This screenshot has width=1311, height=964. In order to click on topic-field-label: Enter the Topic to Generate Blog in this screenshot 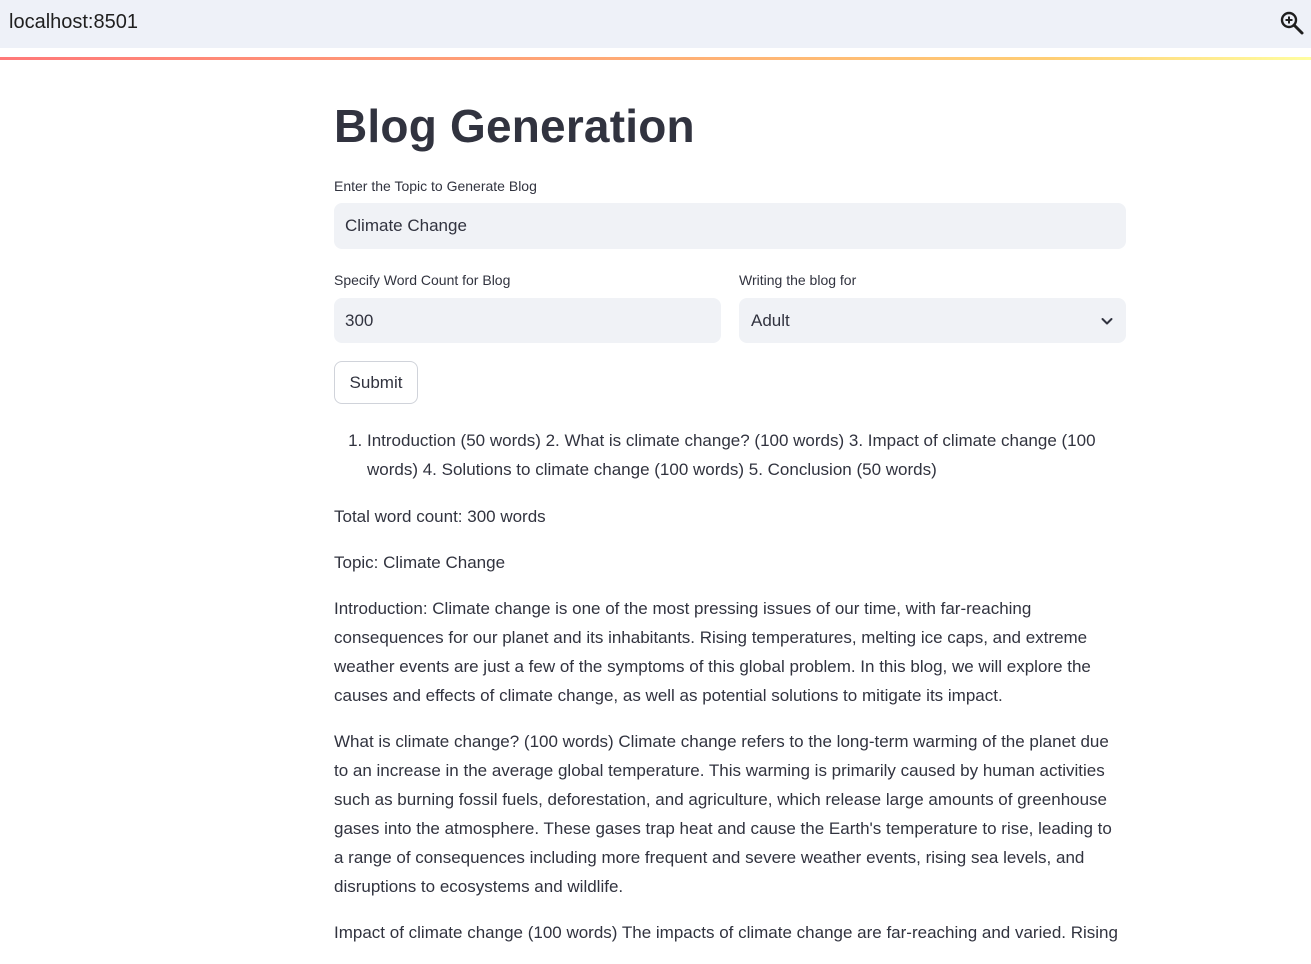, I will do `click(435, 186)`.